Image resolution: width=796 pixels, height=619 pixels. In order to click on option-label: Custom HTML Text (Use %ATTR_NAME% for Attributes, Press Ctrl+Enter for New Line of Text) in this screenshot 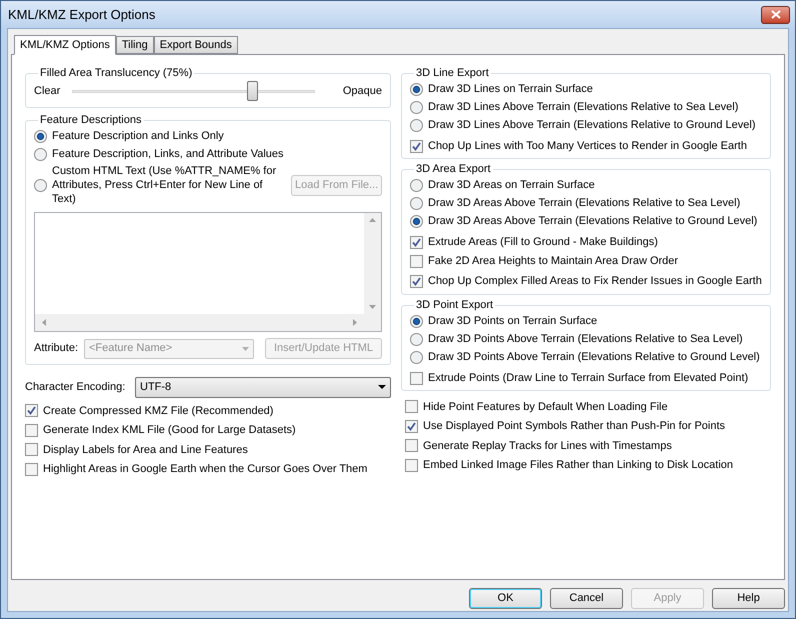, I will do `click(165, 185)`.